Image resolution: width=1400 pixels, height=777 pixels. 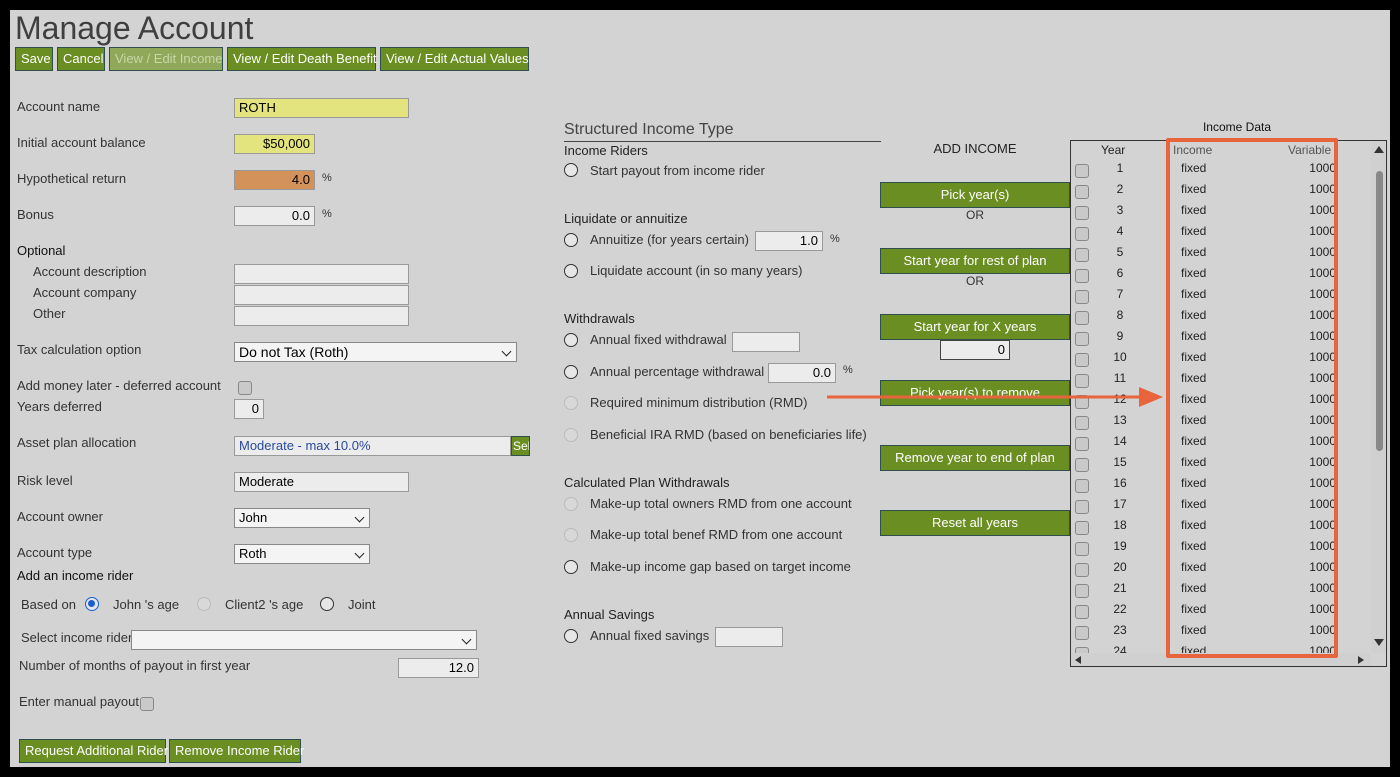 I want to click on calc-benef-rmd-radio, so click(x=571, y=535).